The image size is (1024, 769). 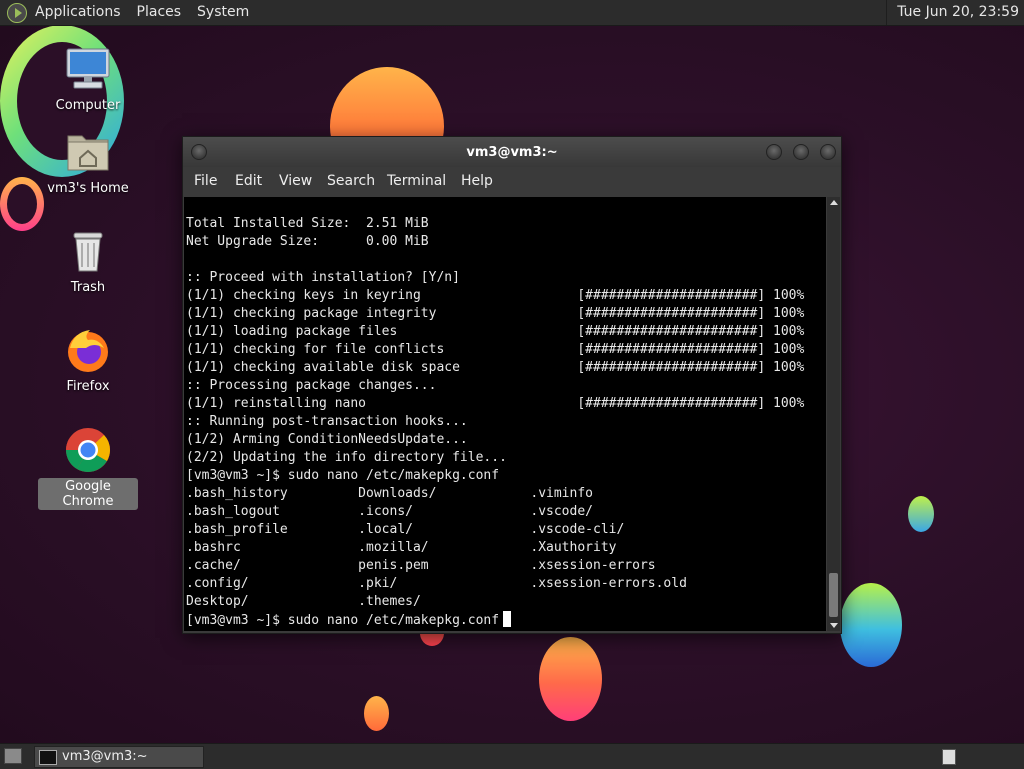 What do you see at coordinates (343, 620) in the screenshot?
I see `terminal-prompt-line: [vm3@vm3 ~]$ sudo nano /etc/makepkg.conf` at bounding box center [343, 620].